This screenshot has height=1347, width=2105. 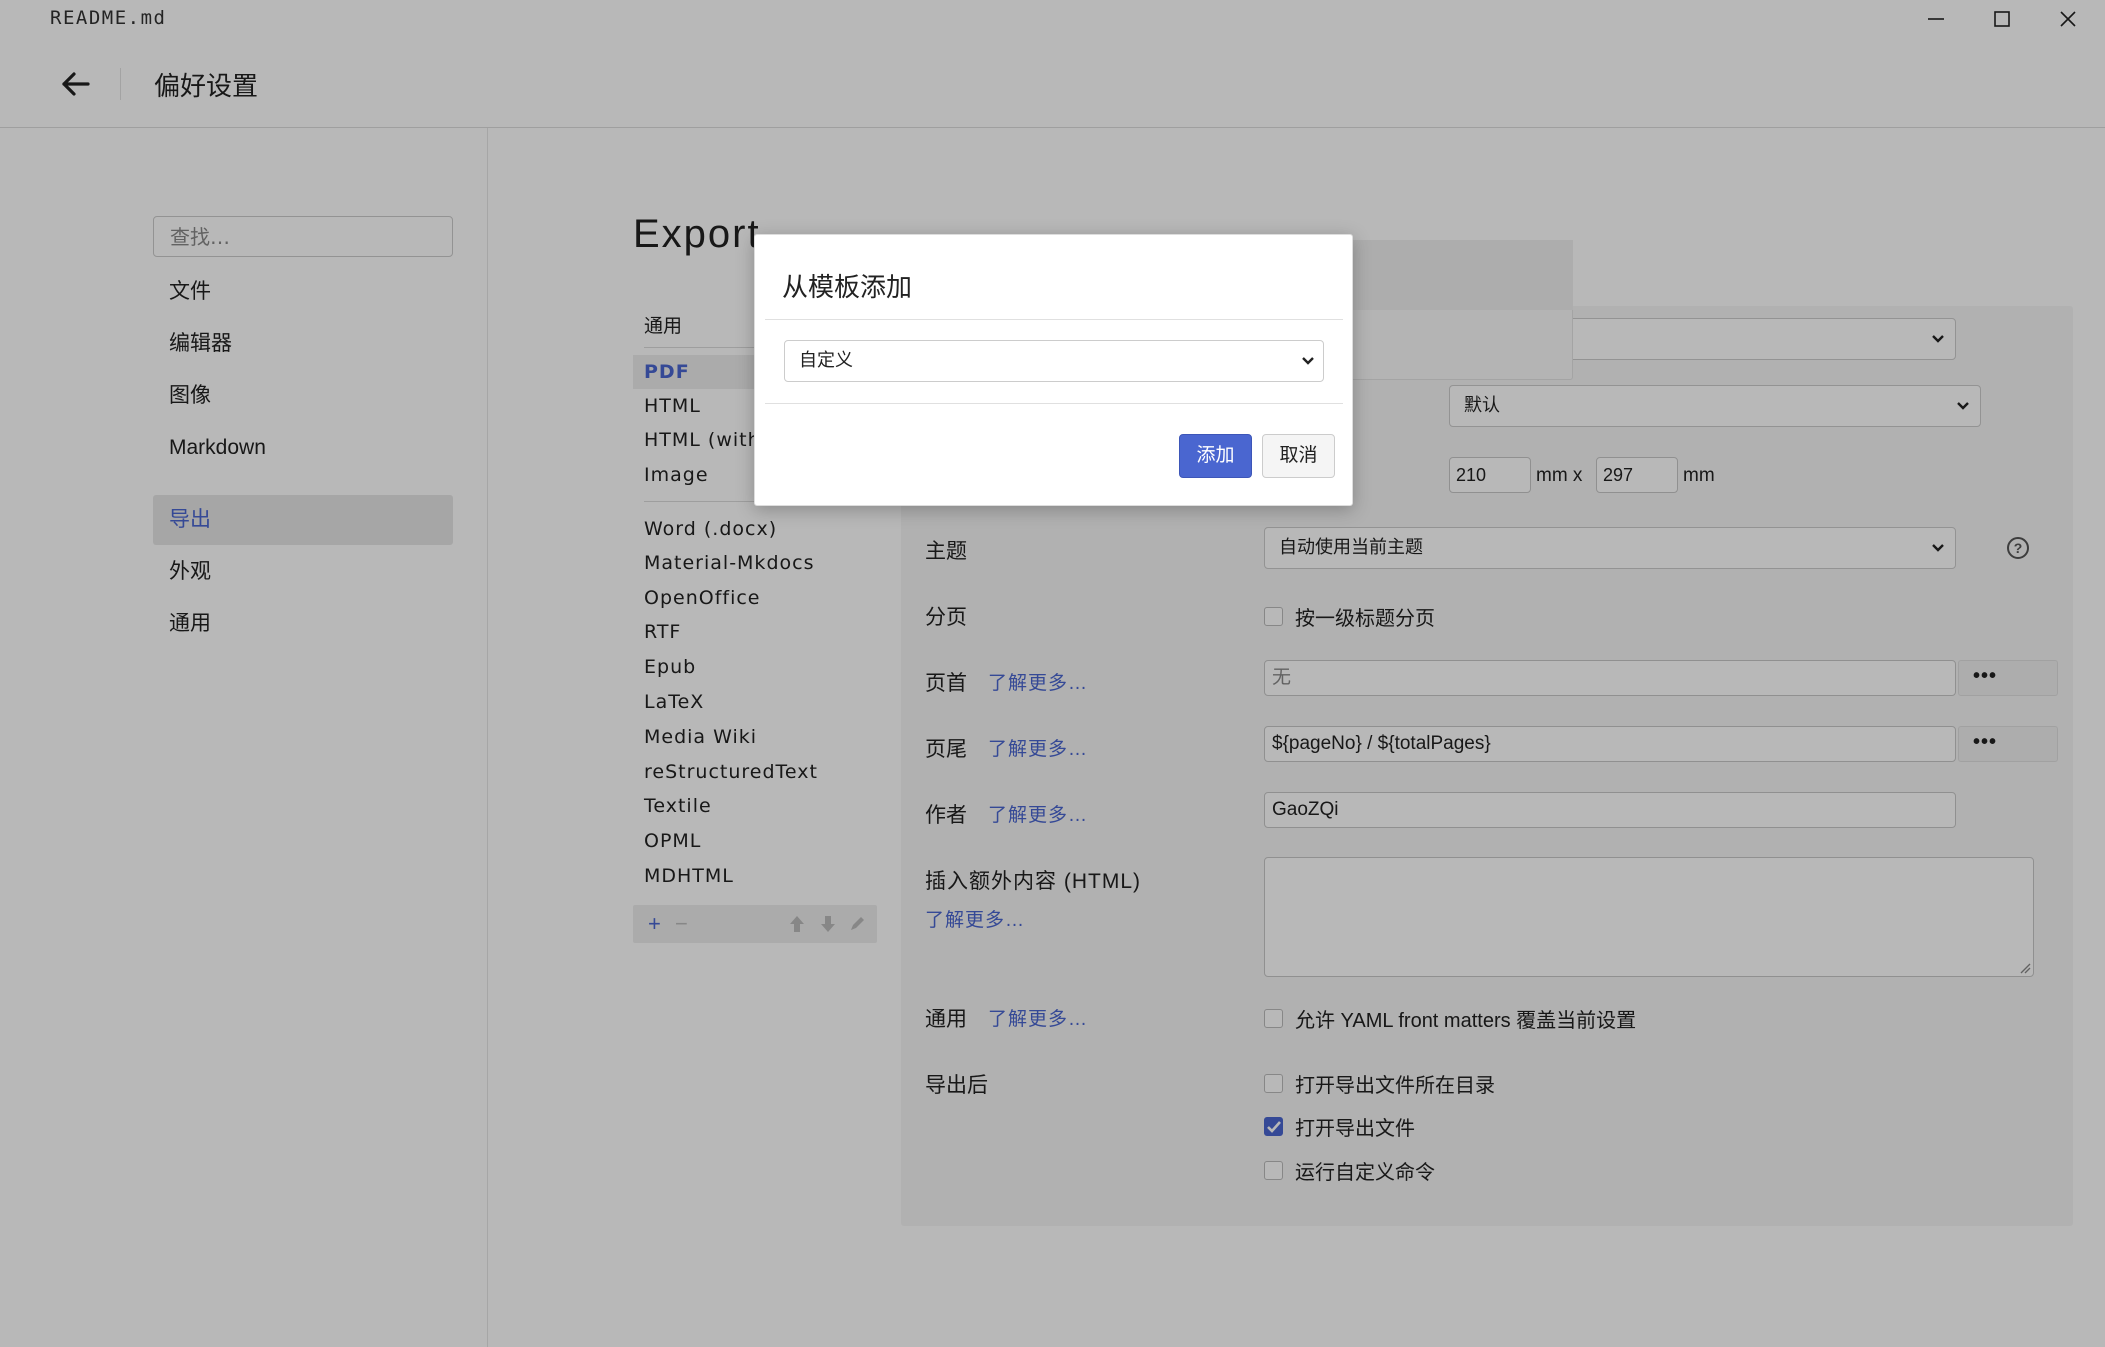 I want to click on add-button: 添加, so click(x=1215, y=456).